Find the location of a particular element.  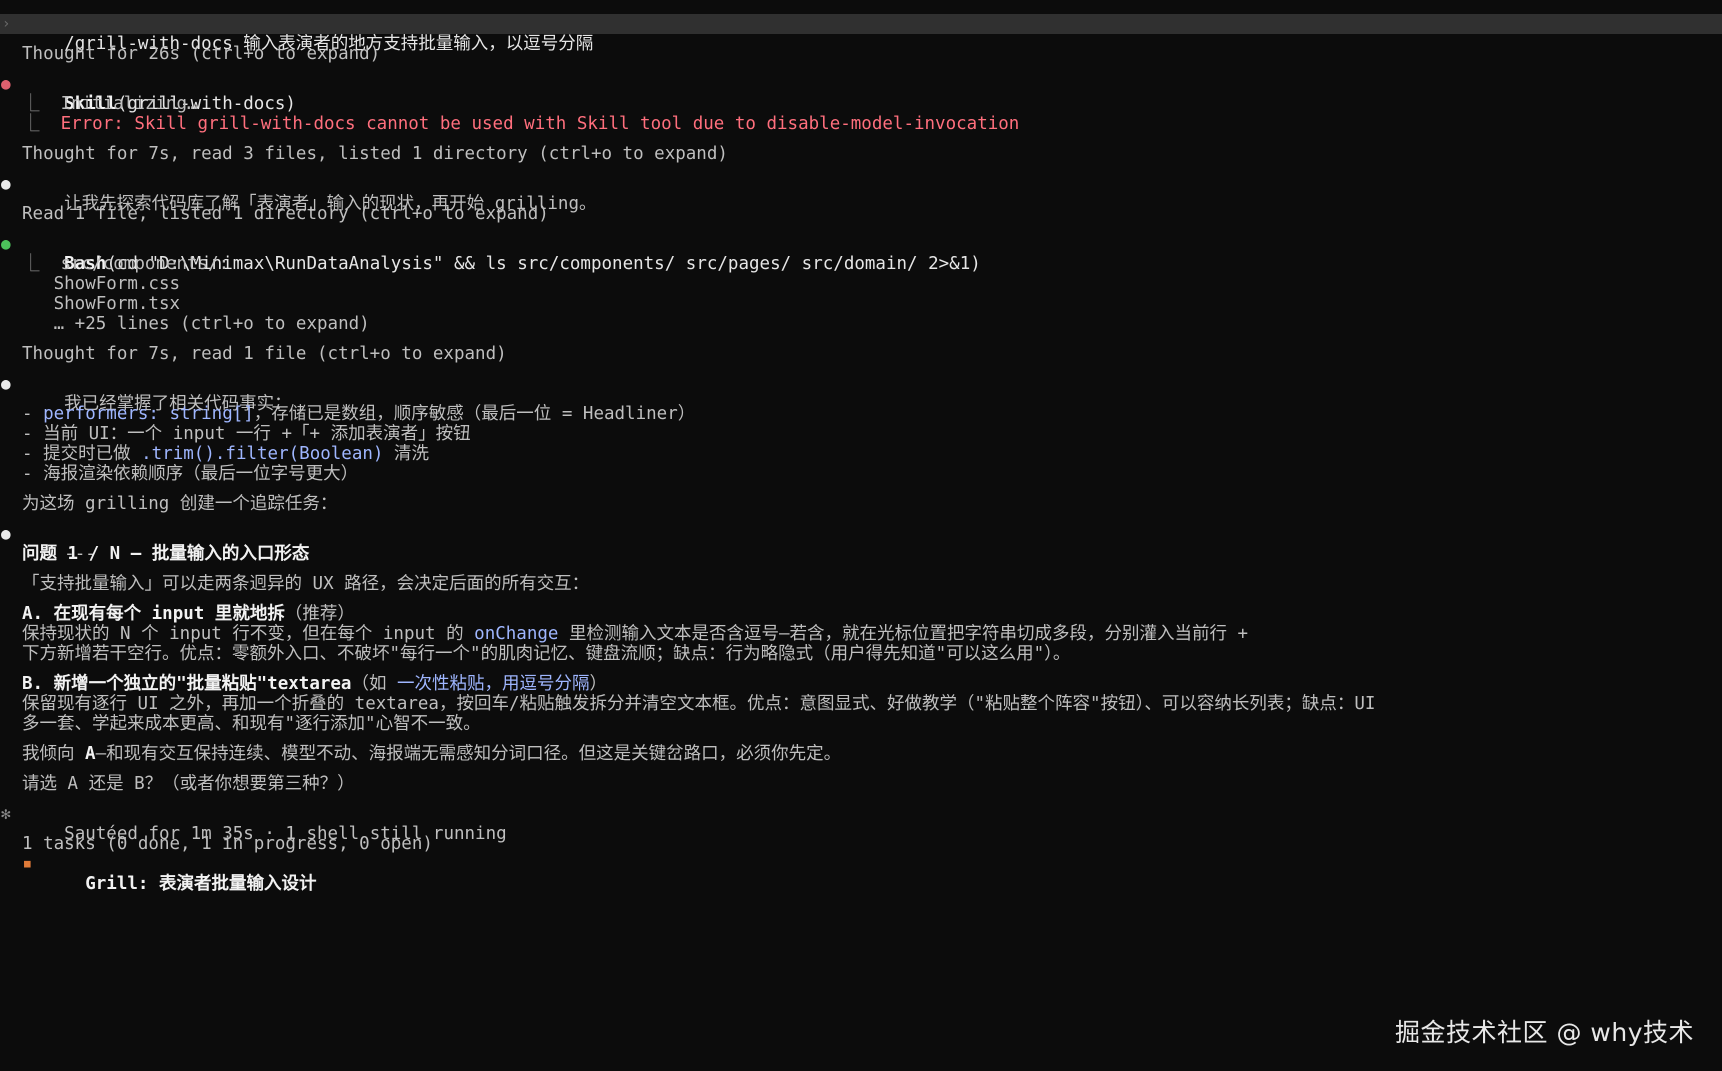

bash-output-line: ShowForm.css is located at coordinates (117, 284).